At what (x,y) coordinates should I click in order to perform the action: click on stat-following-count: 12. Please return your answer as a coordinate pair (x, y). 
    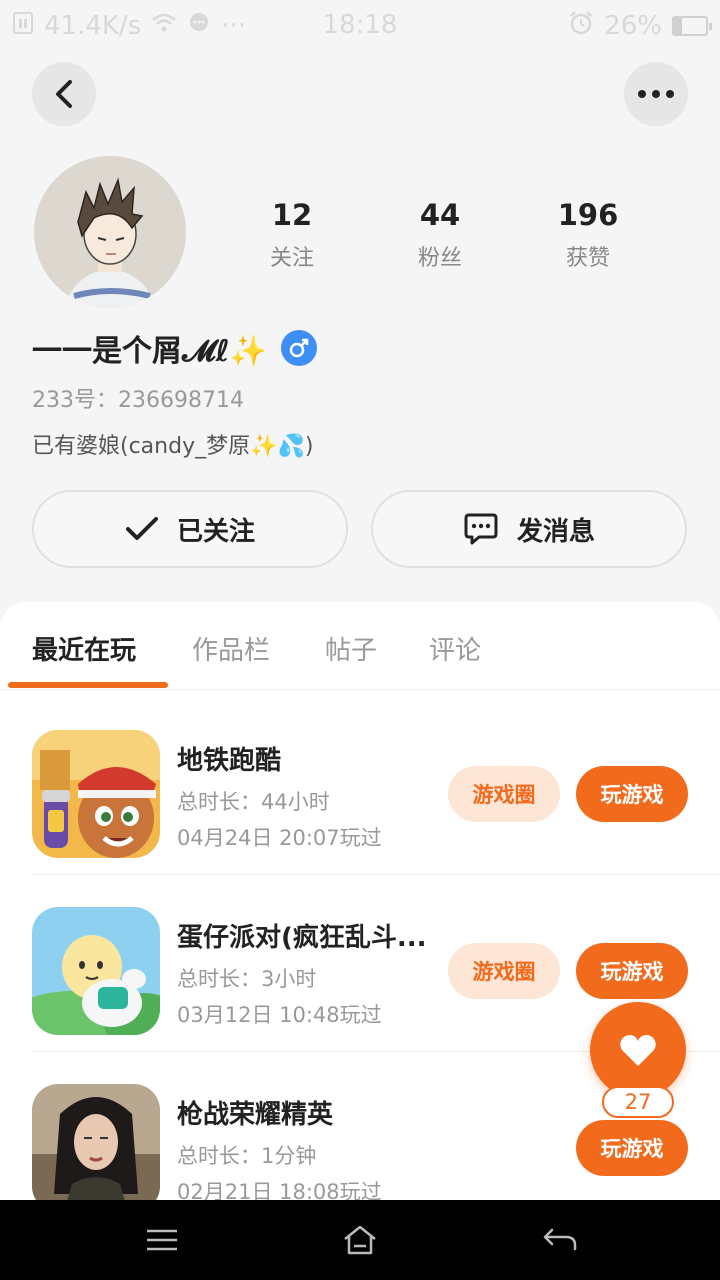
    Looking at the image, I should click on (292, 215).